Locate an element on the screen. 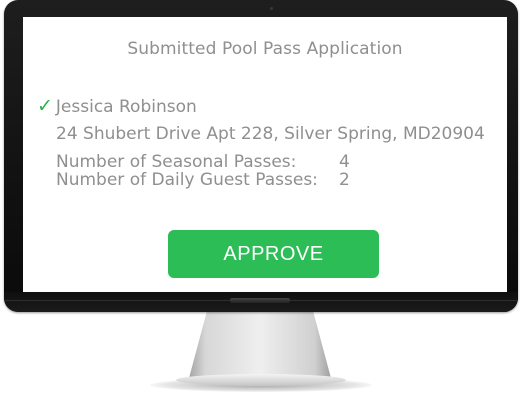  monitor-stand is located at coordinates (260, 346).